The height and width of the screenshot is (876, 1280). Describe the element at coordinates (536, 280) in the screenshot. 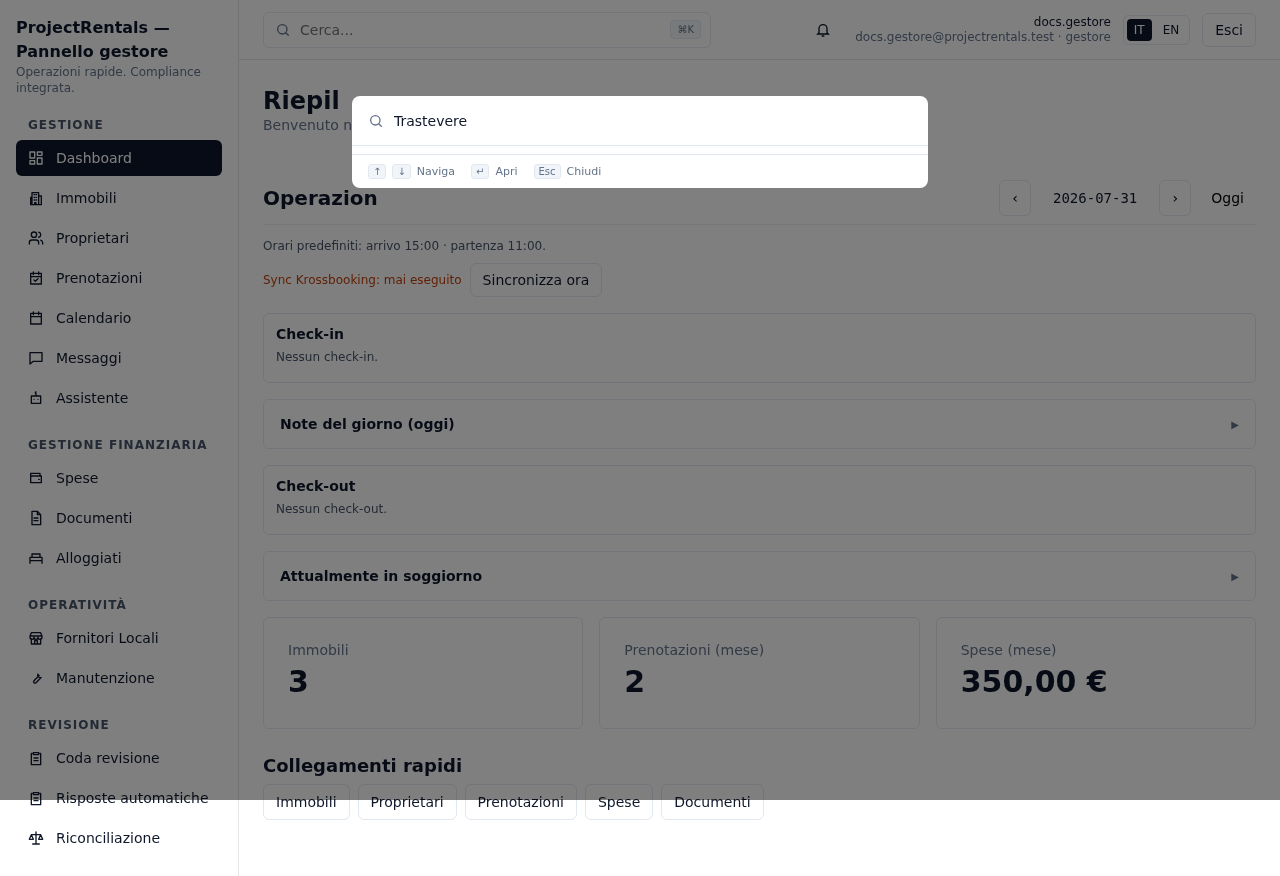

I see `sync-button: Sincronizza ora` at that location.